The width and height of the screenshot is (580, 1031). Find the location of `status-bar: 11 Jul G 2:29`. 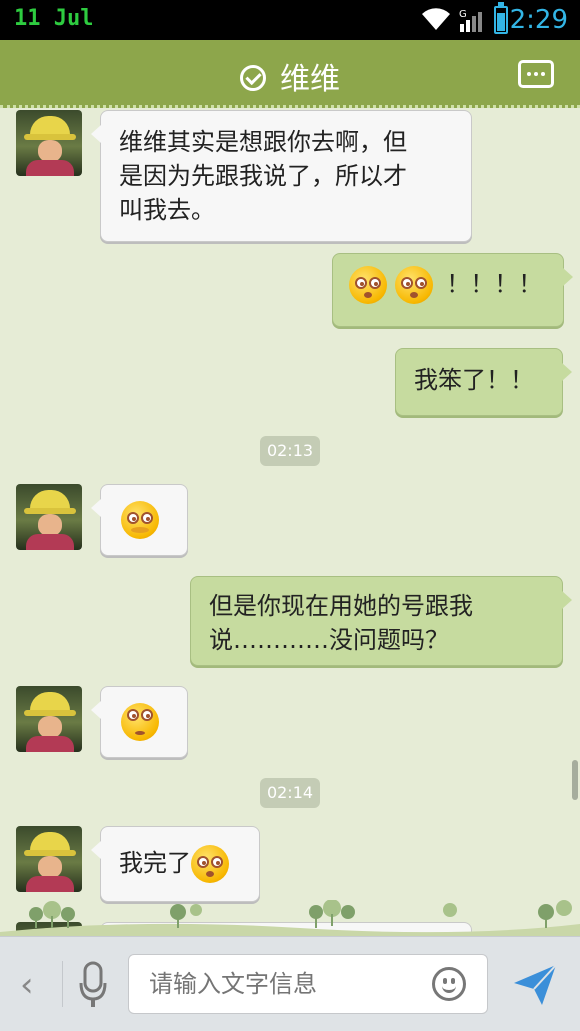

status-bar: 11 Jul G 2:29 is located at coordinates (290, 20).